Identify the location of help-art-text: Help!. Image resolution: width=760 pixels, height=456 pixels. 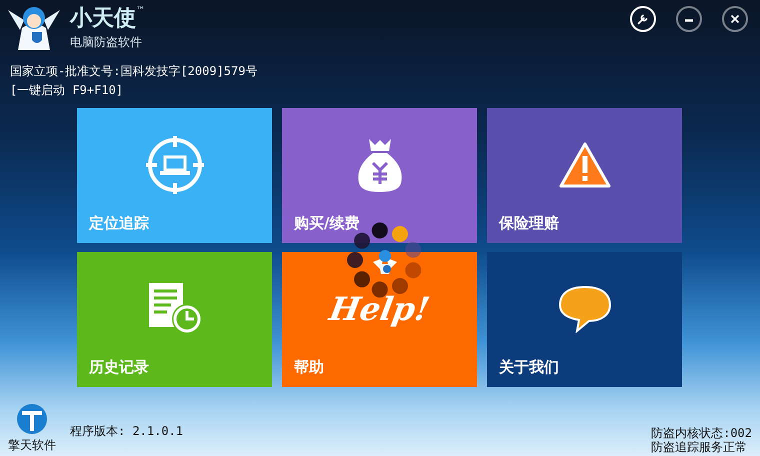
(379, 309).